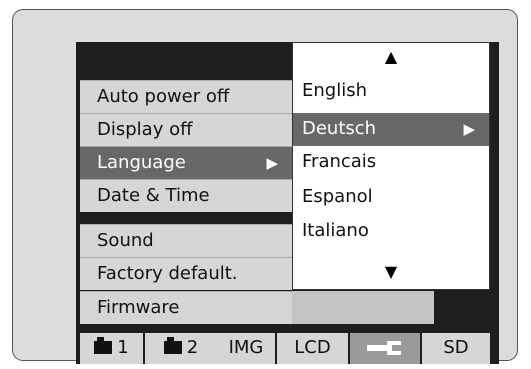  I want to click on language-option-label: Italiano, so click(335, 230).